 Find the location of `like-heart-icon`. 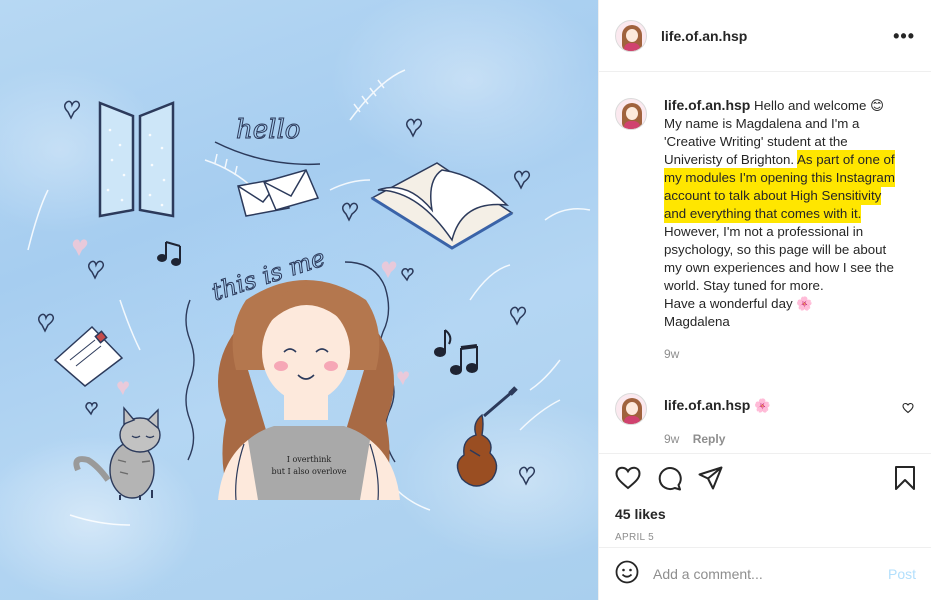

like-heart-icon is located at coordinates (628, 478).